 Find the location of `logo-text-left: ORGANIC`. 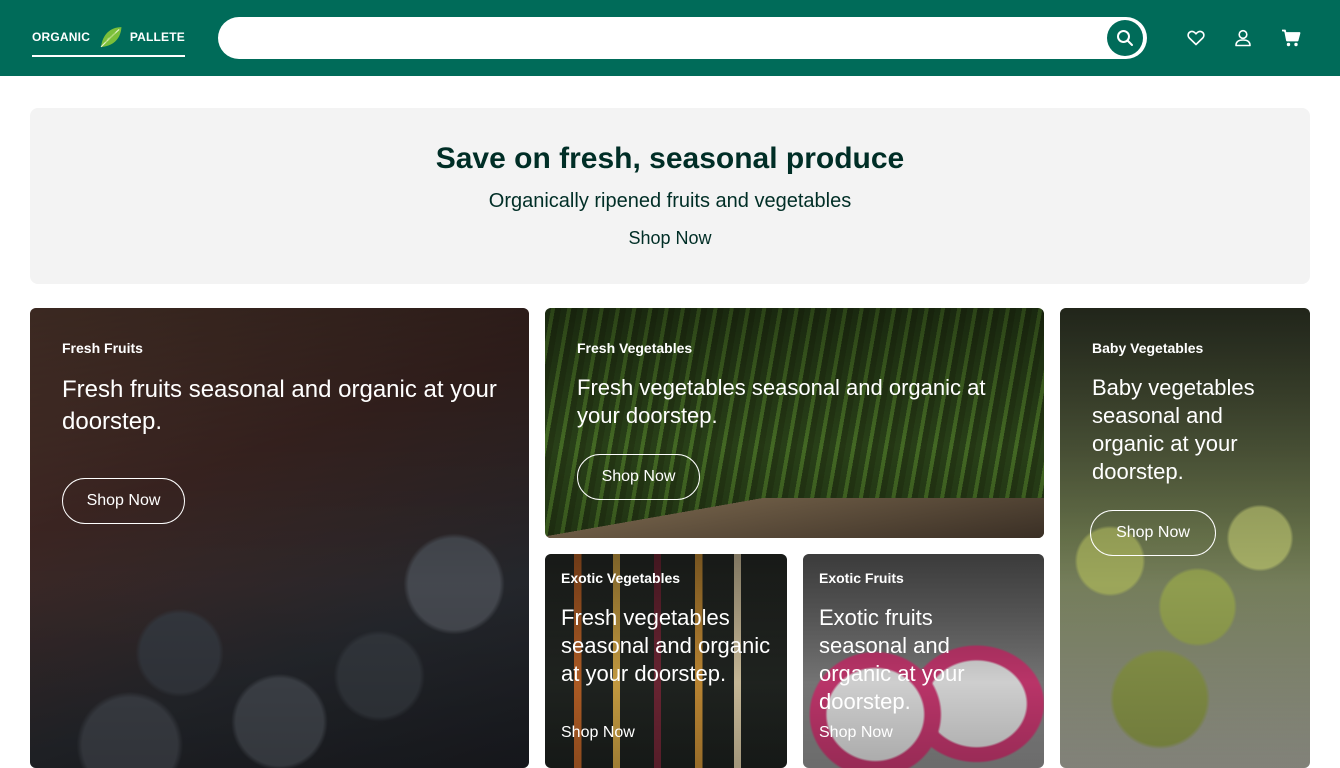

logo-text-left: ORGANIC is located at coordinates (61, 36).